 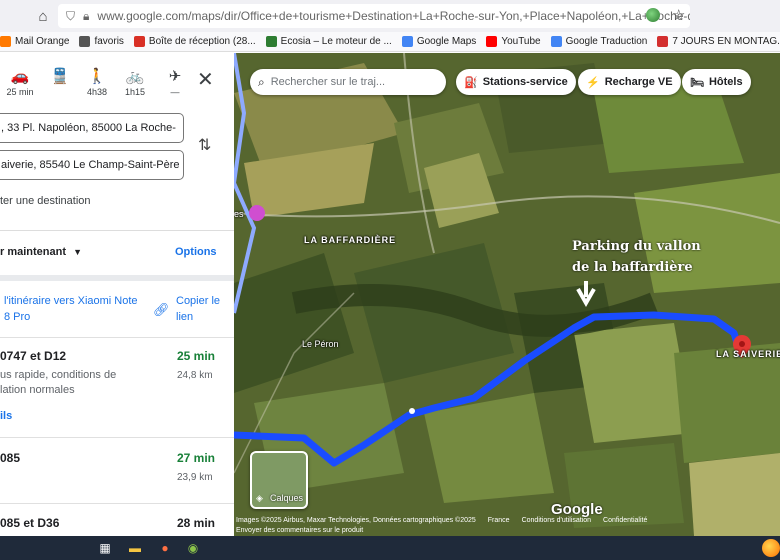 What do you see at coordinates (663, 41) in the screenshot?
I see `bookmark-icon` at bounding box center [663, 41].